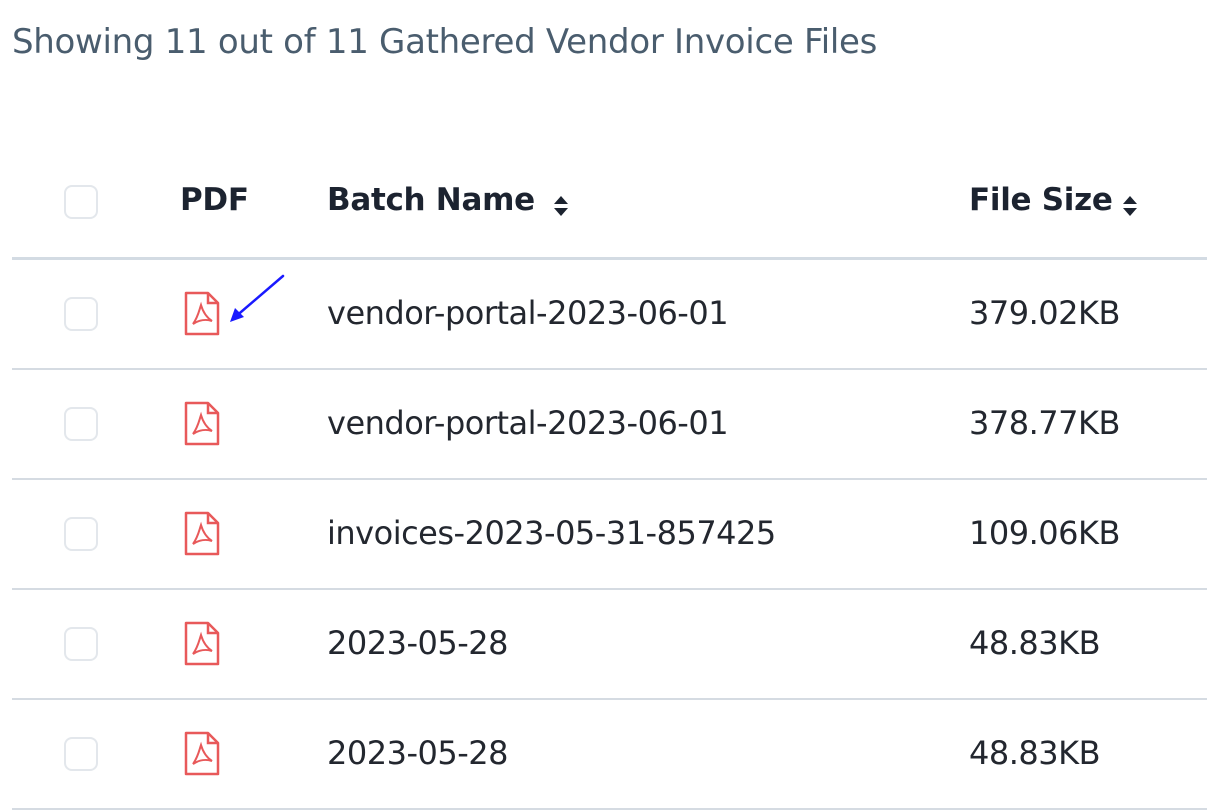  I want to click on table-row: invoices-2023-05-31-857425 109.06KB, so click(609, 535).